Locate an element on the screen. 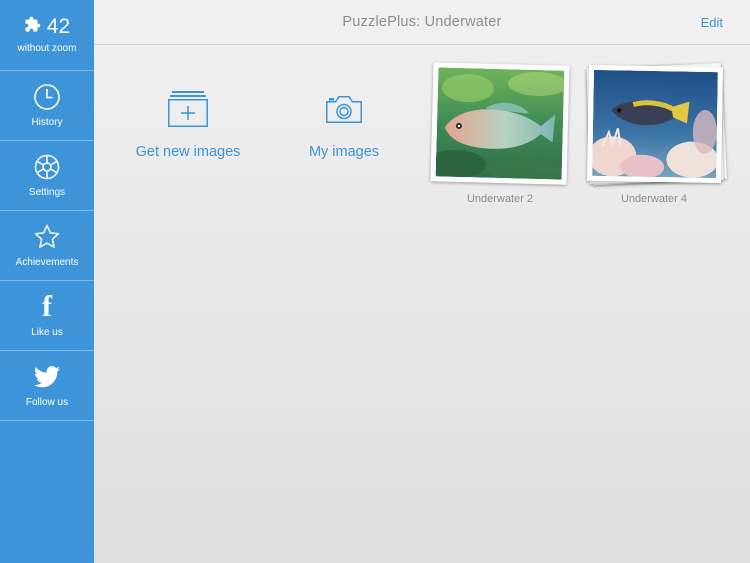 This screenshot has width=750, height=563. get-new-images-label: Get new images is located at coordinates (188, 152).